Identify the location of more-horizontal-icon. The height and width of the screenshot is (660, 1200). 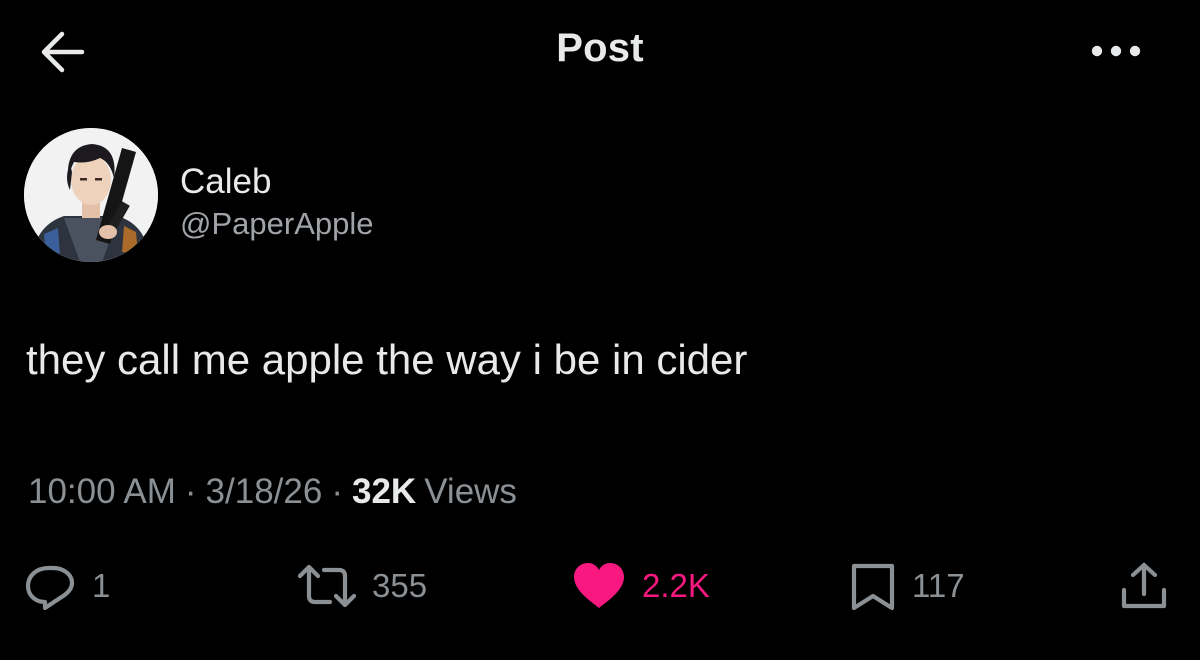
(1116, 51).